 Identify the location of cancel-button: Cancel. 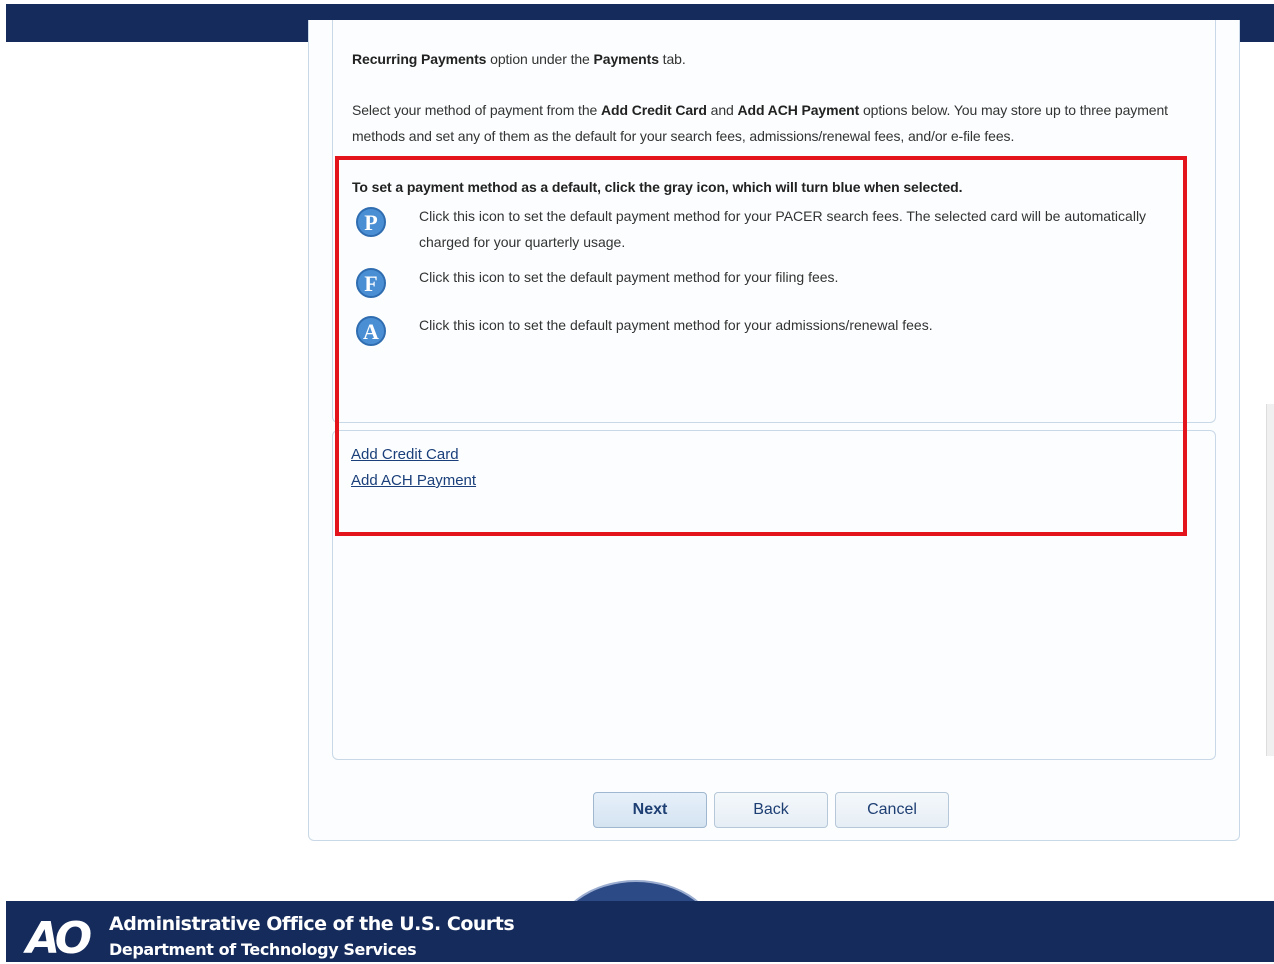
(892, 810).